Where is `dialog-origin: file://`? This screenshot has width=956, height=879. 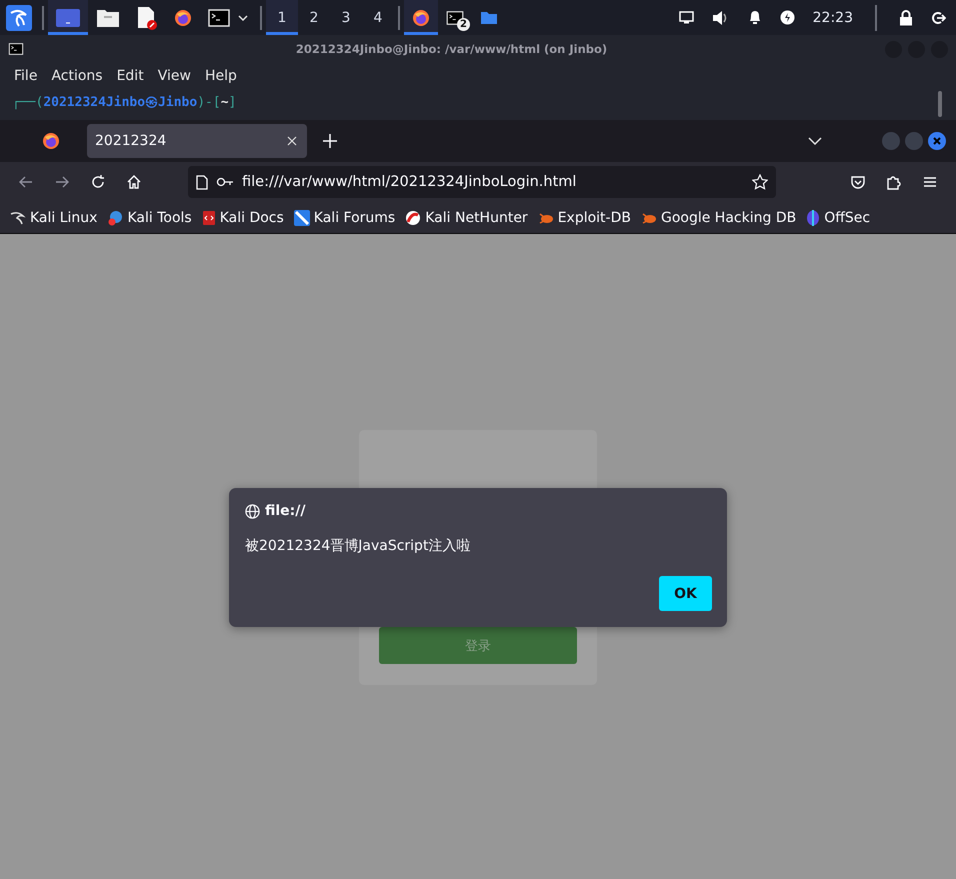
dialog-origin: file:// is located at coordinates (285, 511).